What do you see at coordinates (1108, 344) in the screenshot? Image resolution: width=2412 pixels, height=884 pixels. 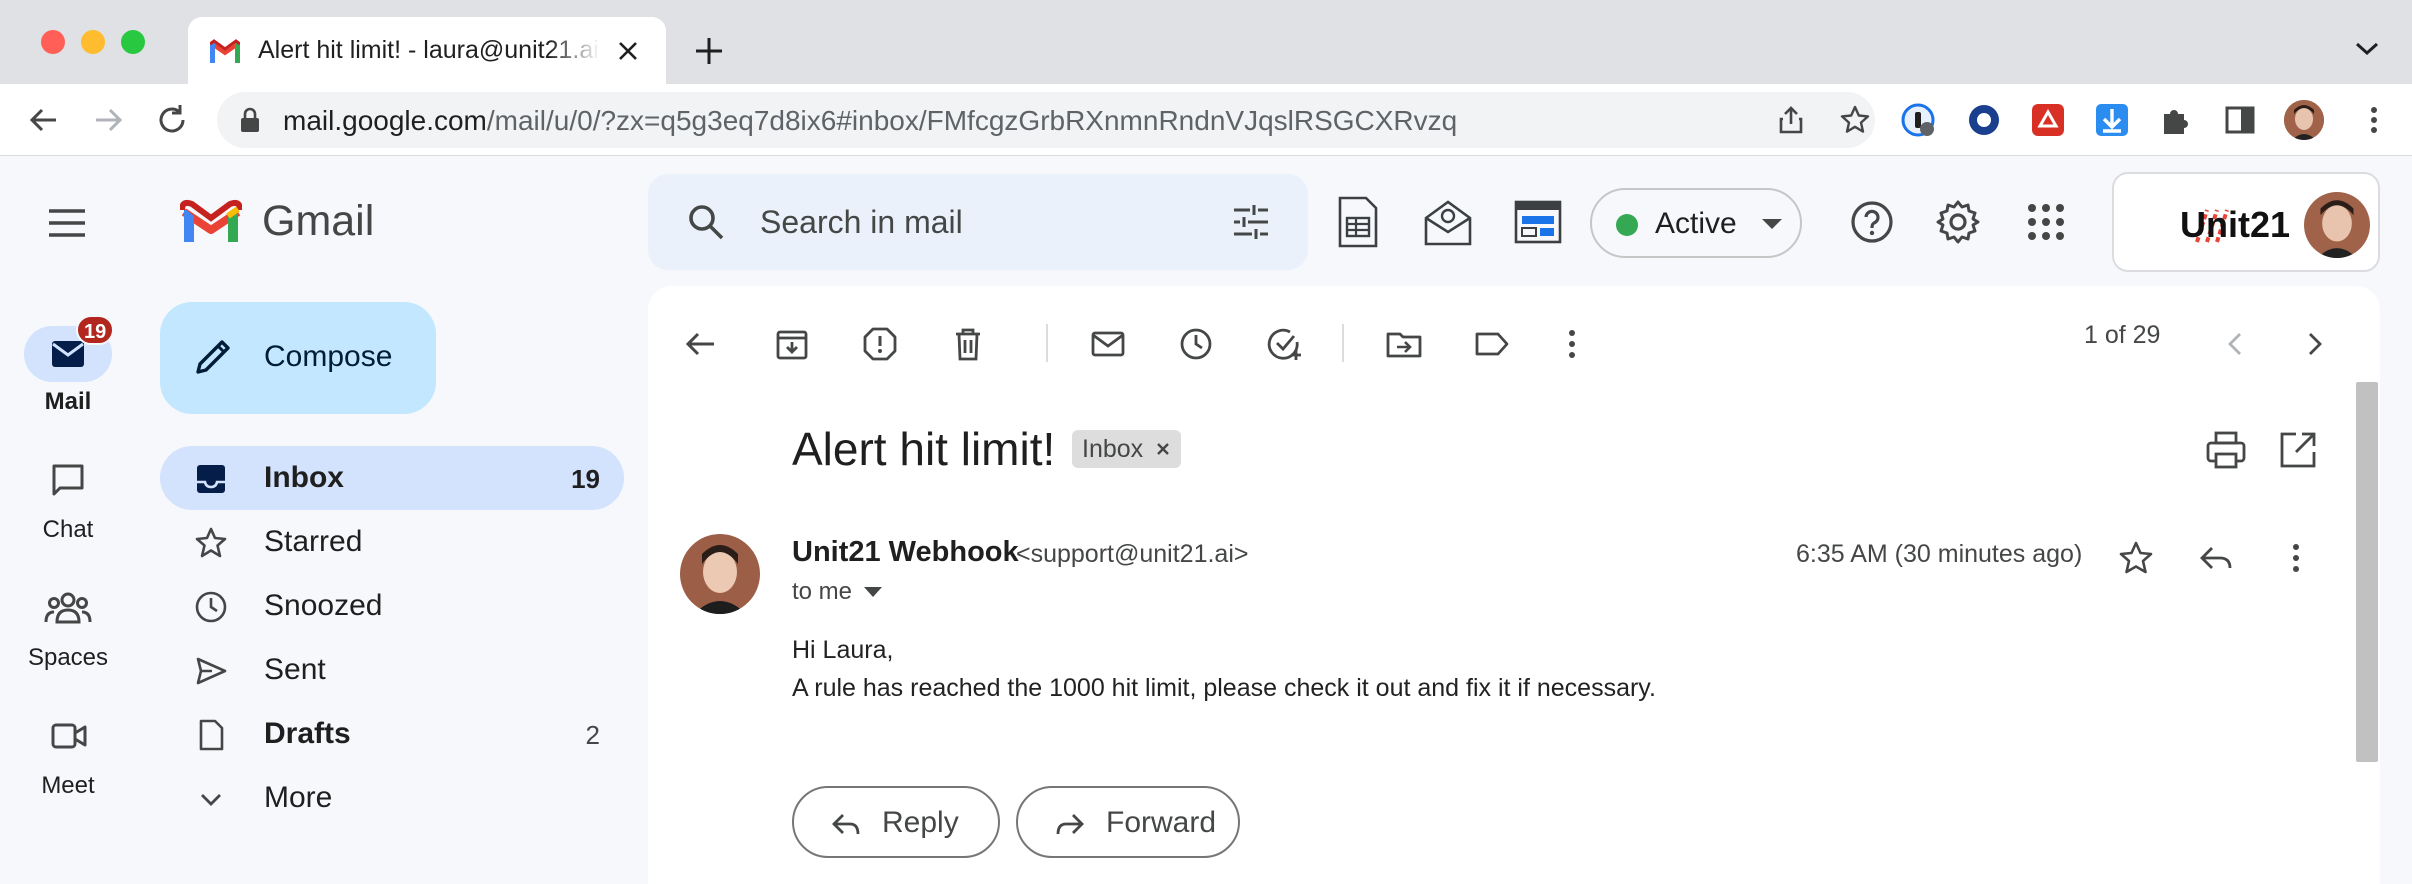 I see `mark-unread-envelope-icon` at bounding box center [1108, 344].